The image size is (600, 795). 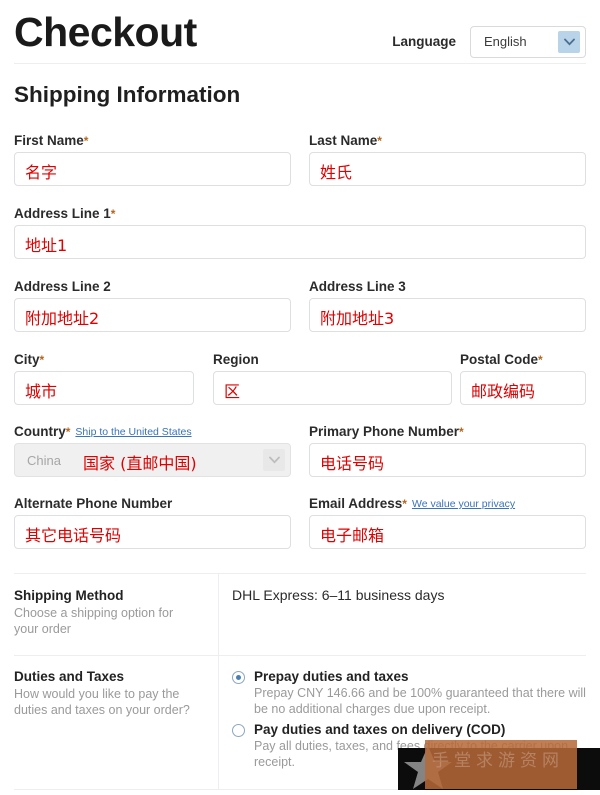 What do you see at coordinates (62, 318) in the screenshot?
I see `address-line-2-value: 附加地址2` at bounding box center [62, 318].